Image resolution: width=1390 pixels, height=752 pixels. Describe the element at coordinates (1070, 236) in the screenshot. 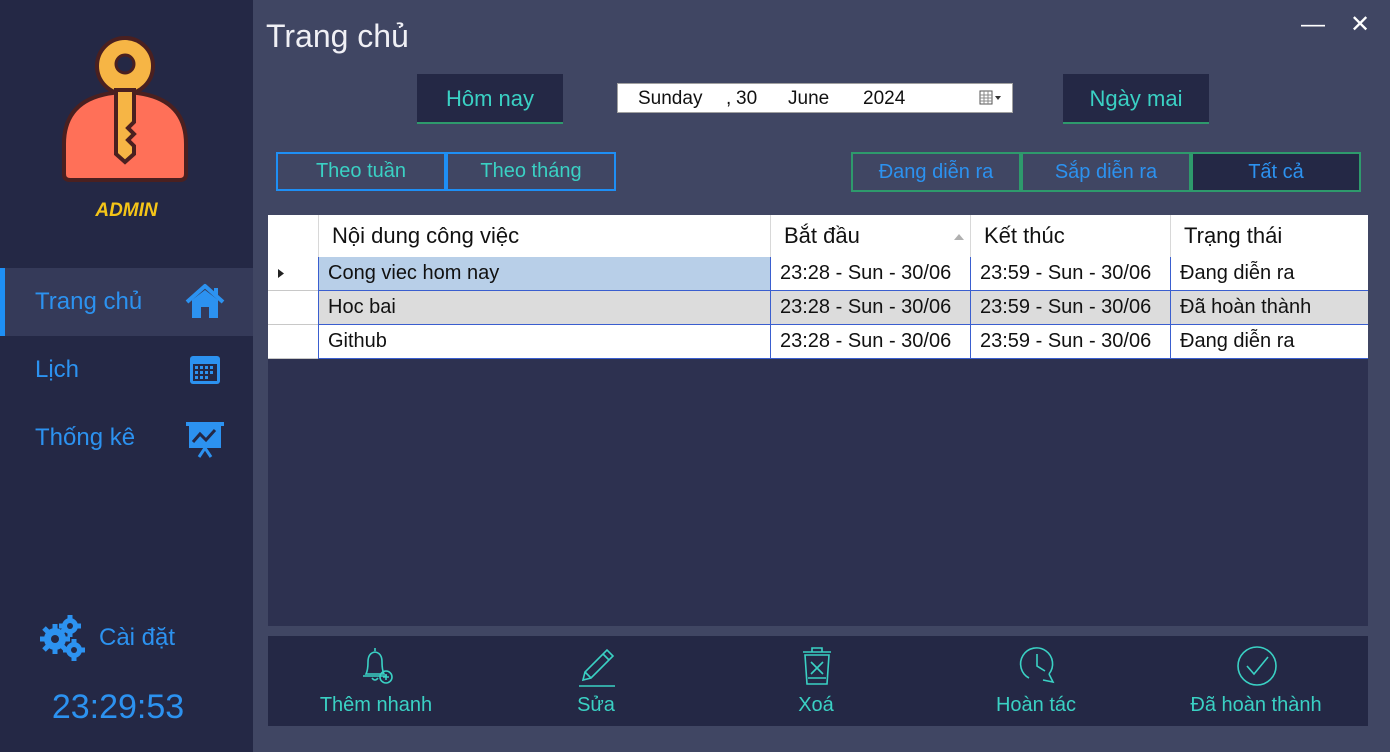

I see `column-header-end: Kết thúc` at that location.